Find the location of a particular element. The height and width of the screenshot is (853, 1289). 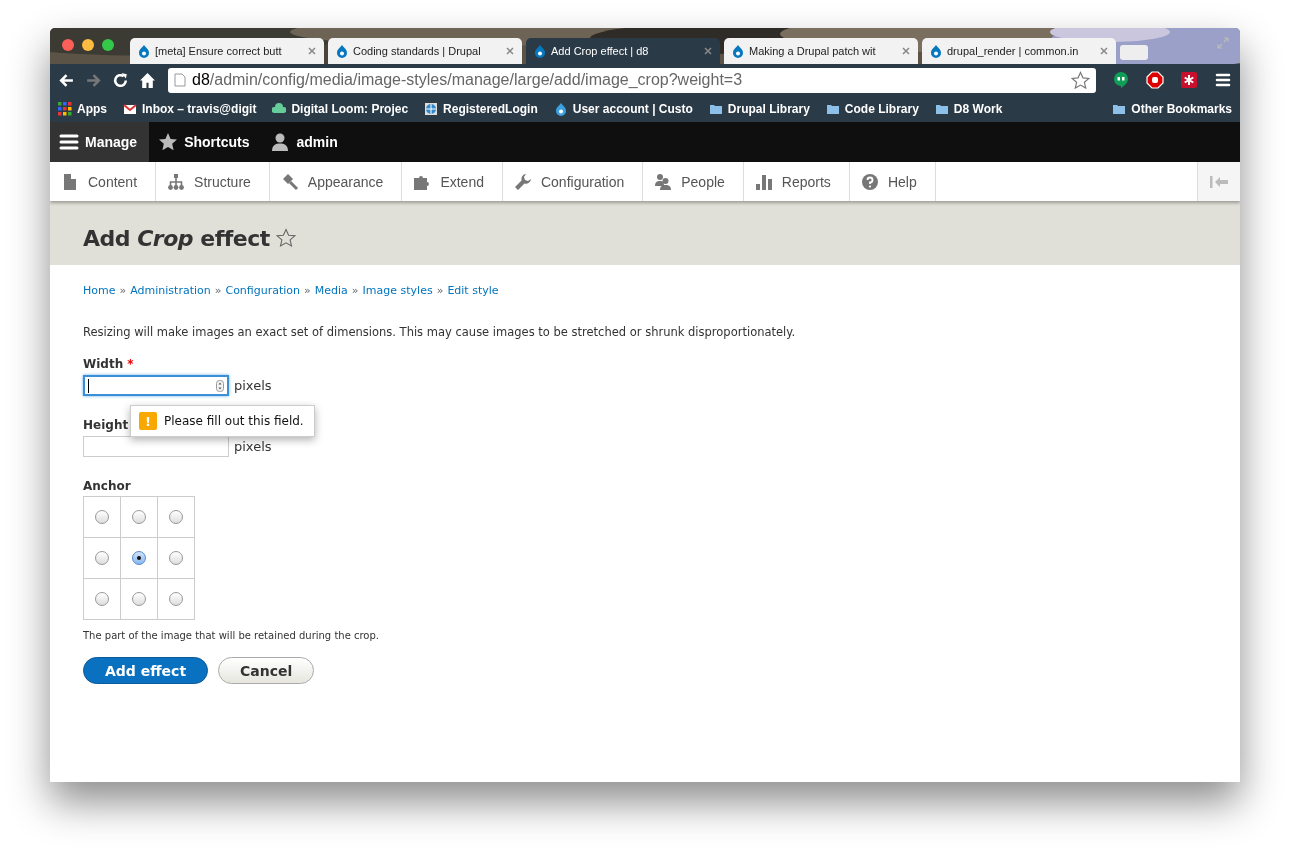

bookmark: Inbox – travis@digit is located at coordinates (190, 109).